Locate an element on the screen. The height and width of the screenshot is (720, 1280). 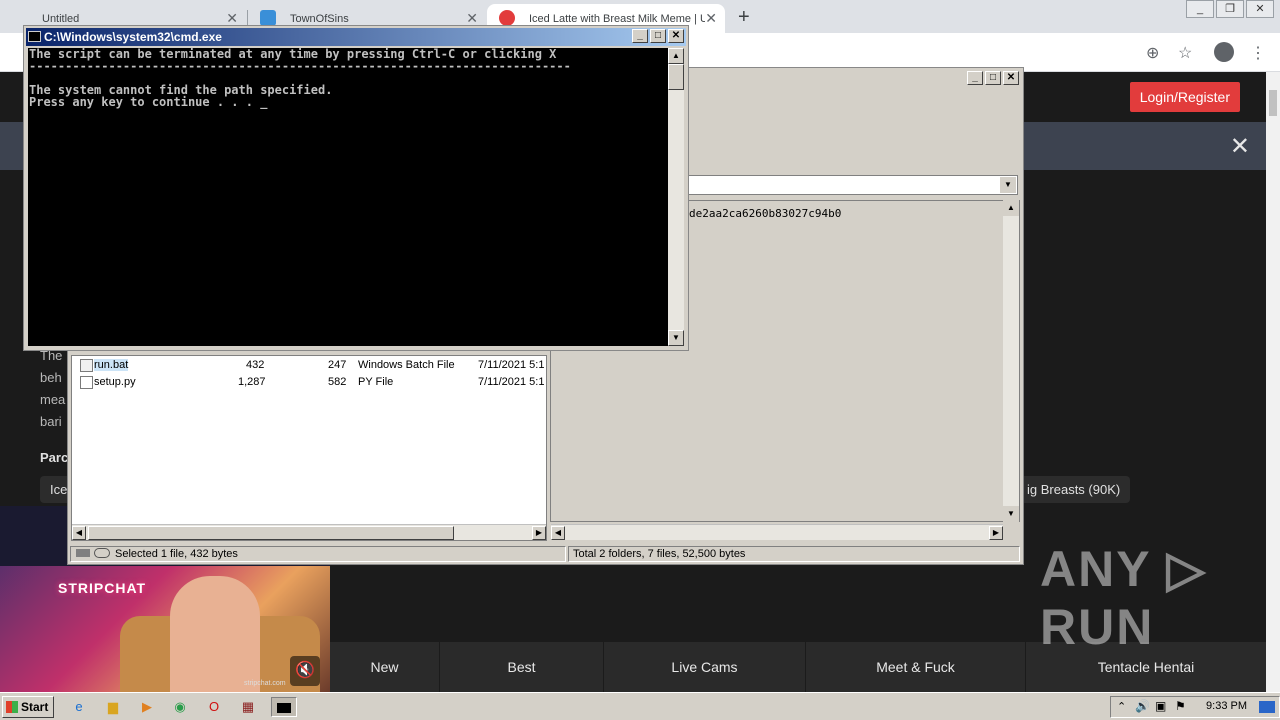
flag-icon: ⚑ is located at coordinates (1180, 706).